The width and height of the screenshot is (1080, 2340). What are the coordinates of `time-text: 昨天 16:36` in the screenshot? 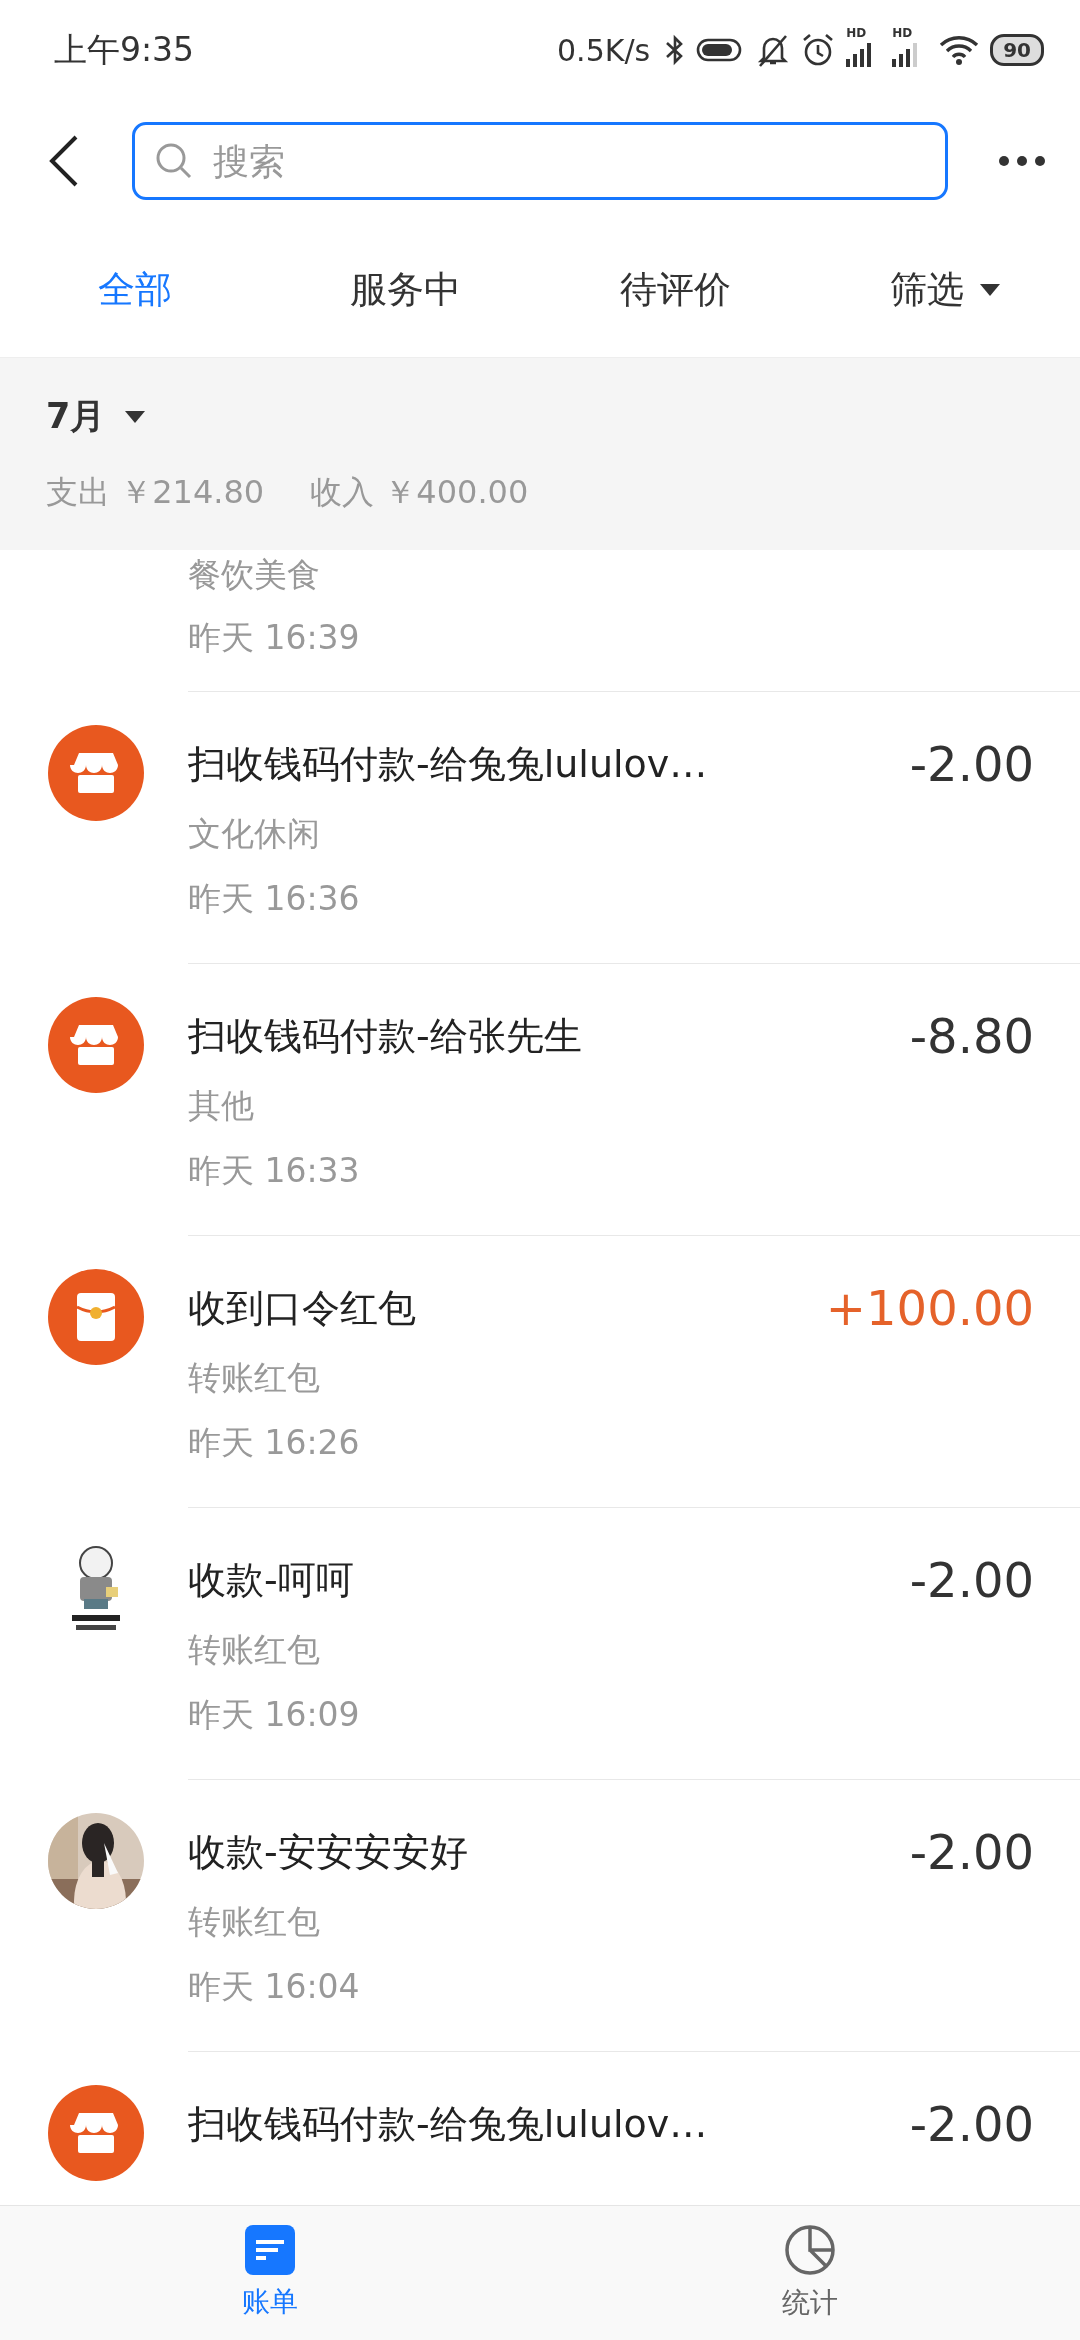 It's located at (274, 899).